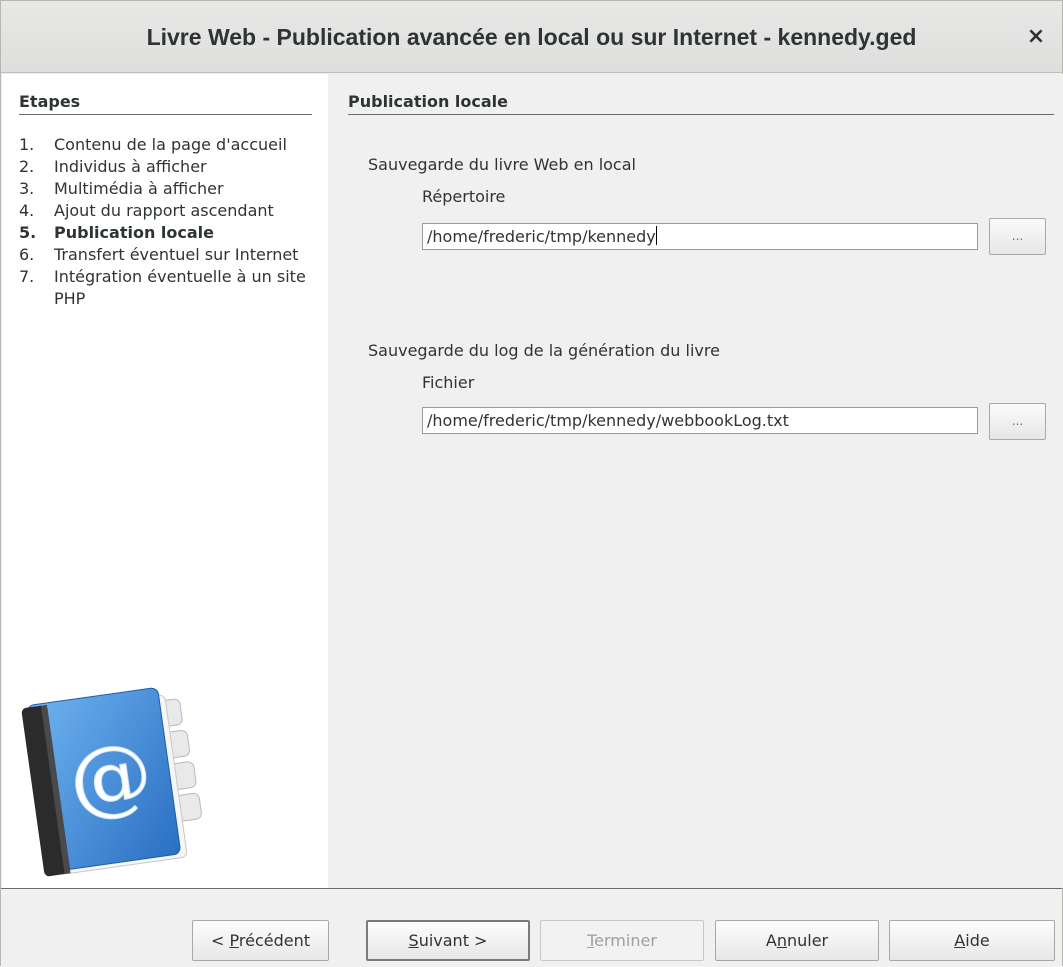  What do you see at coordinates (656, 235) in the screenshot?
I see `text-caret` at bounding box center [656, 235].